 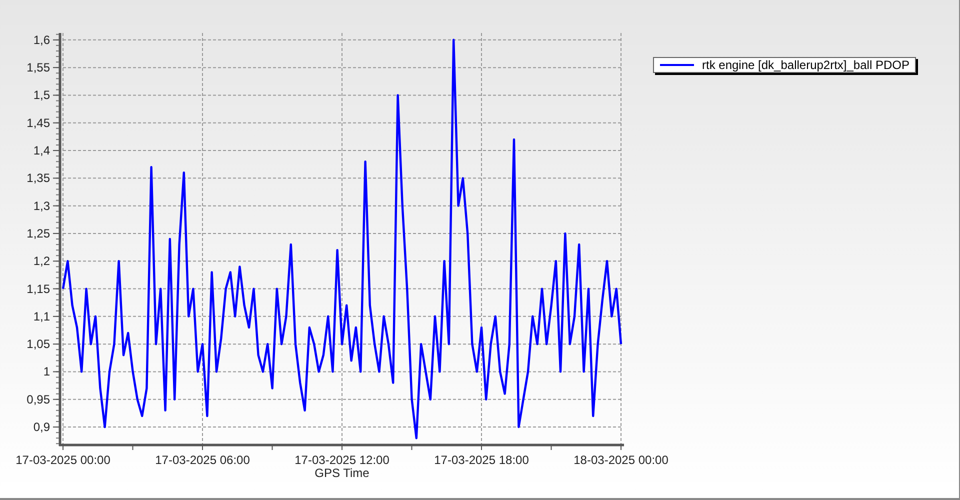 What do you see at coordinates (38, 289) in the screenshot?
I see `axis-tick-label: 1,15` at bounding box center [38, 289].